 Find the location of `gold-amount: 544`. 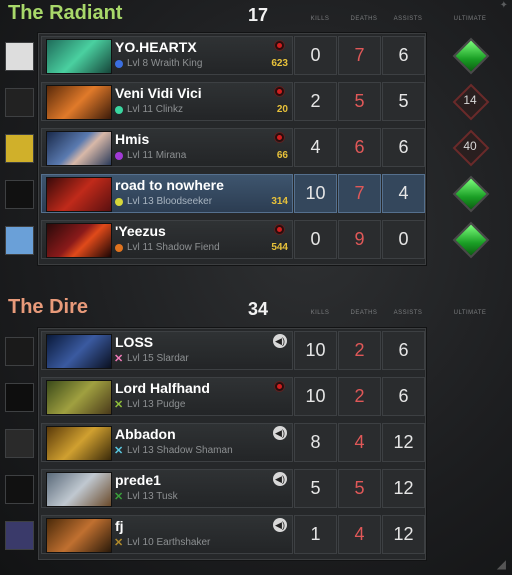

gold-amount: 544 is located at coordinates (279, 247).